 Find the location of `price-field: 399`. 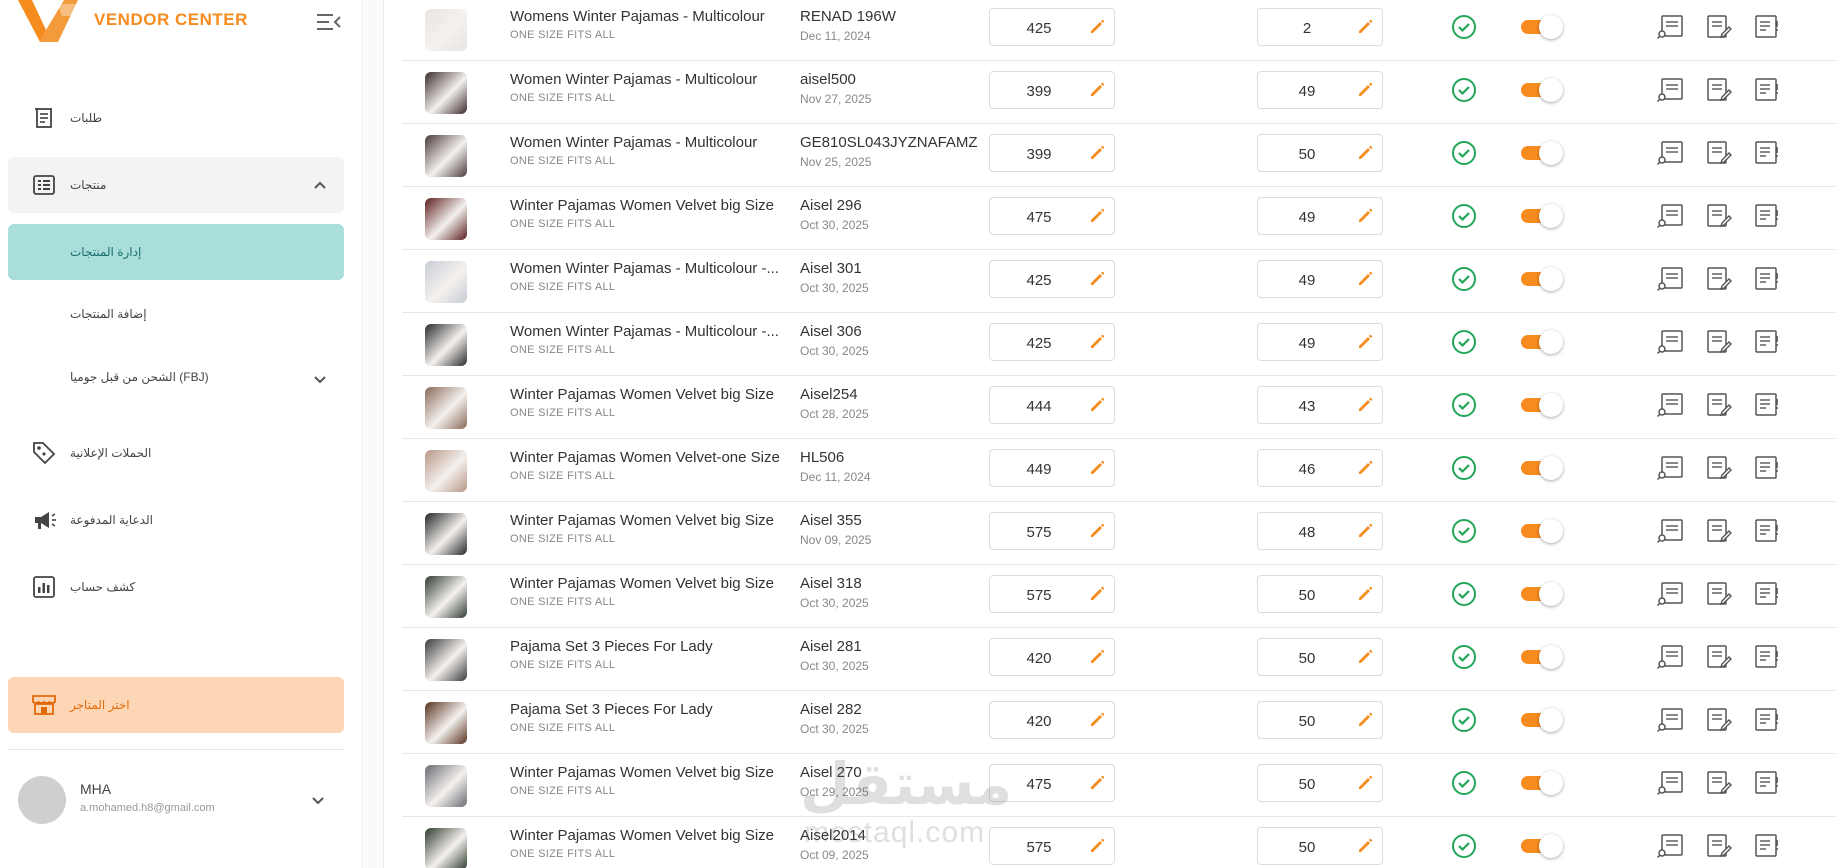

price-field: 399 is located at coordinates (1052, 153).